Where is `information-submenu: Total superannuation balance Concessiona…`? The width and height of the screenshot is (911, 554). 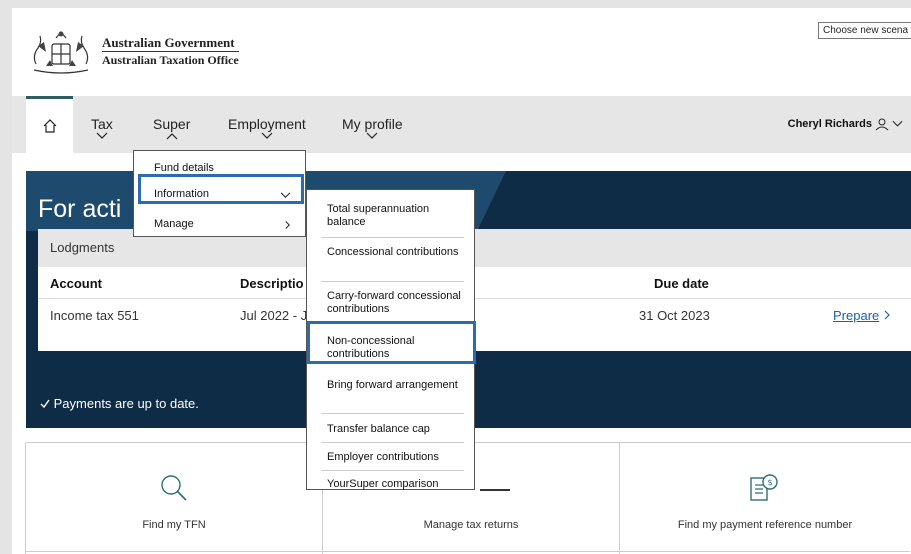 information-submenu: Total superannuation balance Concessiona… is located at coordinates (391, 340).